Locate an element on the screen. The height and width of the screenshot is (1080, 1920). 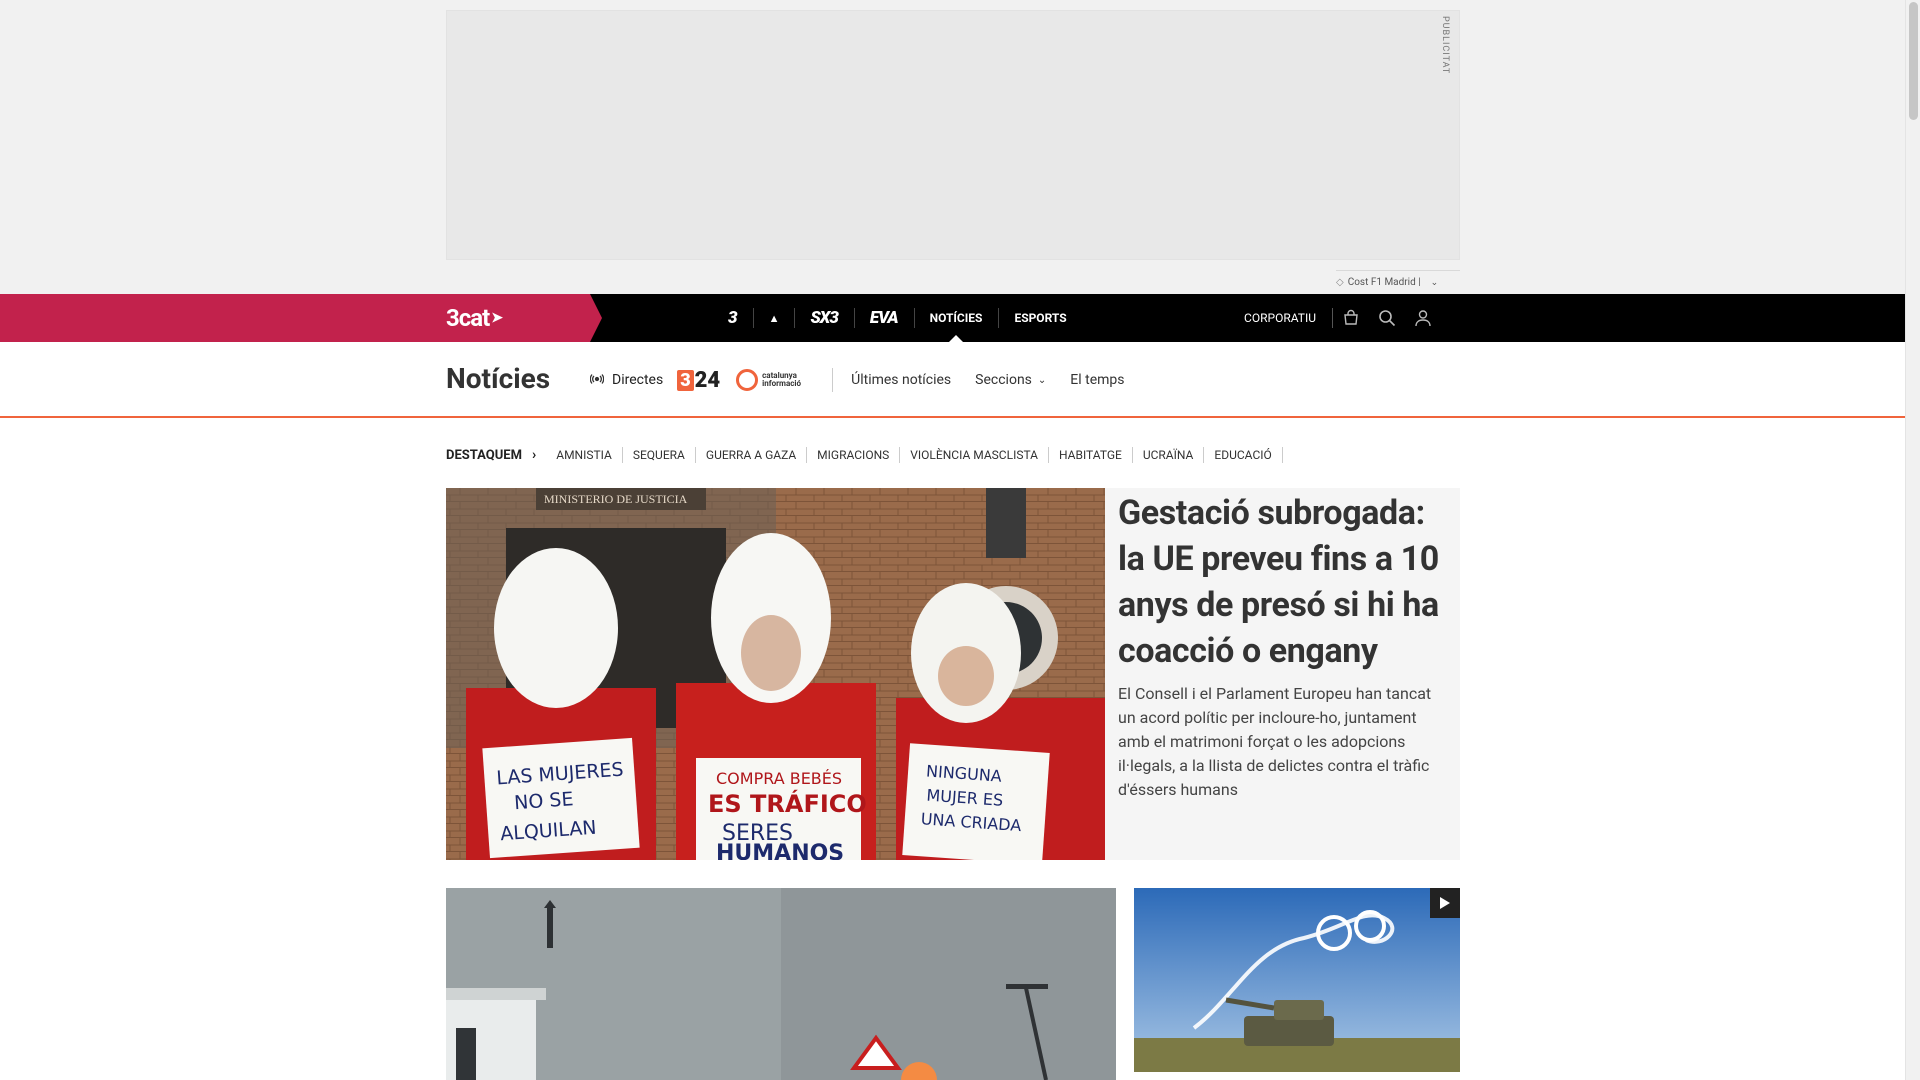
destaquem-label: DESTAQUEM › is located at coordinates (491, 455).